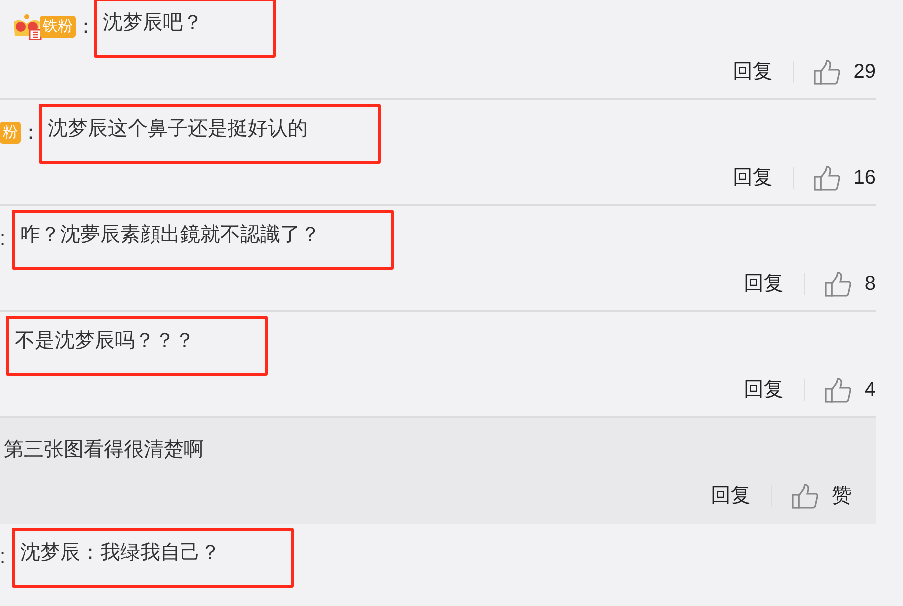 The width and height of the screenshot is (903, 606). I want to click on comment-text: 沈梦辰吧？, so click(153, 23).